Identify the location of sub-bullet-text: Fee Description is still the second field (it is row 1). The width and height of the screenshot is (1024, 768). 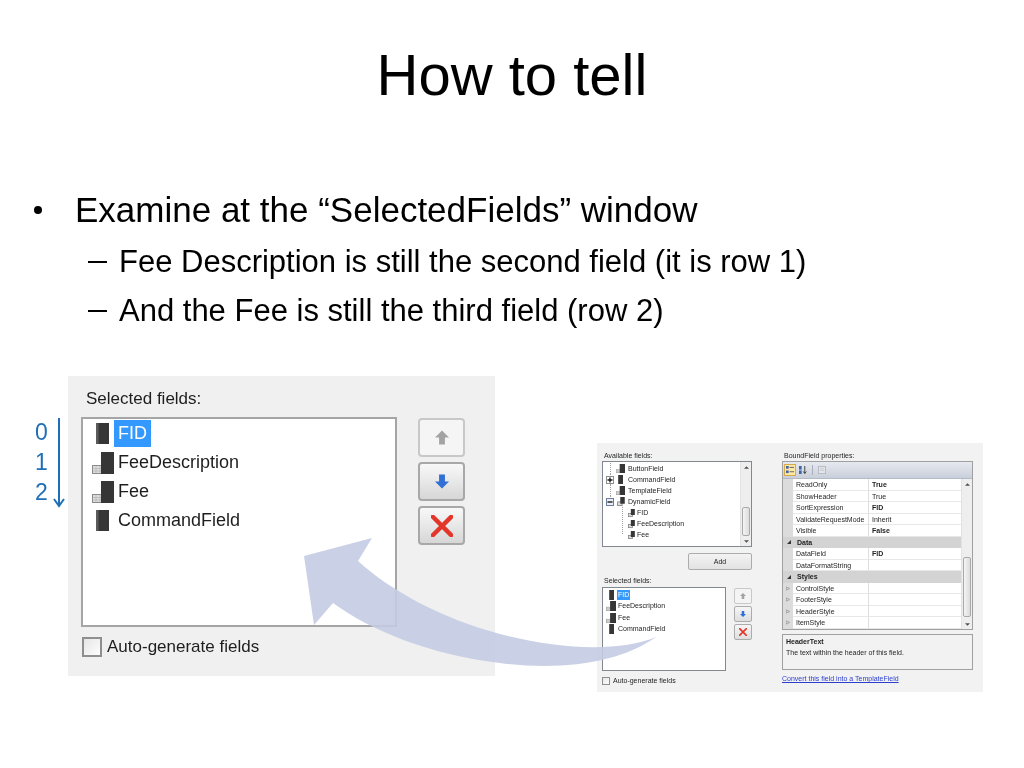
(463, 262).